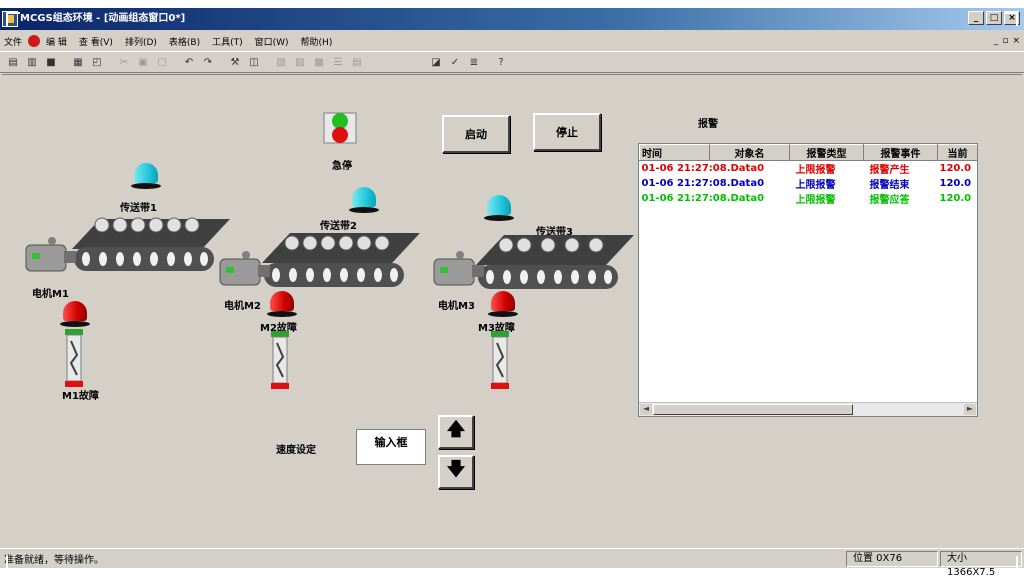 Image resolution: width=1024 pixels, height=580 pixels. Describe the element at coordinates (184, 41) in the screenshot. I see `menu-table: 表格(B)` at that location.